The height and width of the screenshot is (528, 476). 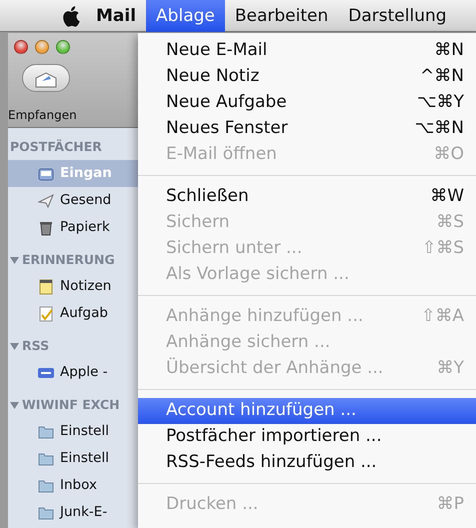 I want to click on section-heading: WIWINF EXCH, so click(x=71, y=405).